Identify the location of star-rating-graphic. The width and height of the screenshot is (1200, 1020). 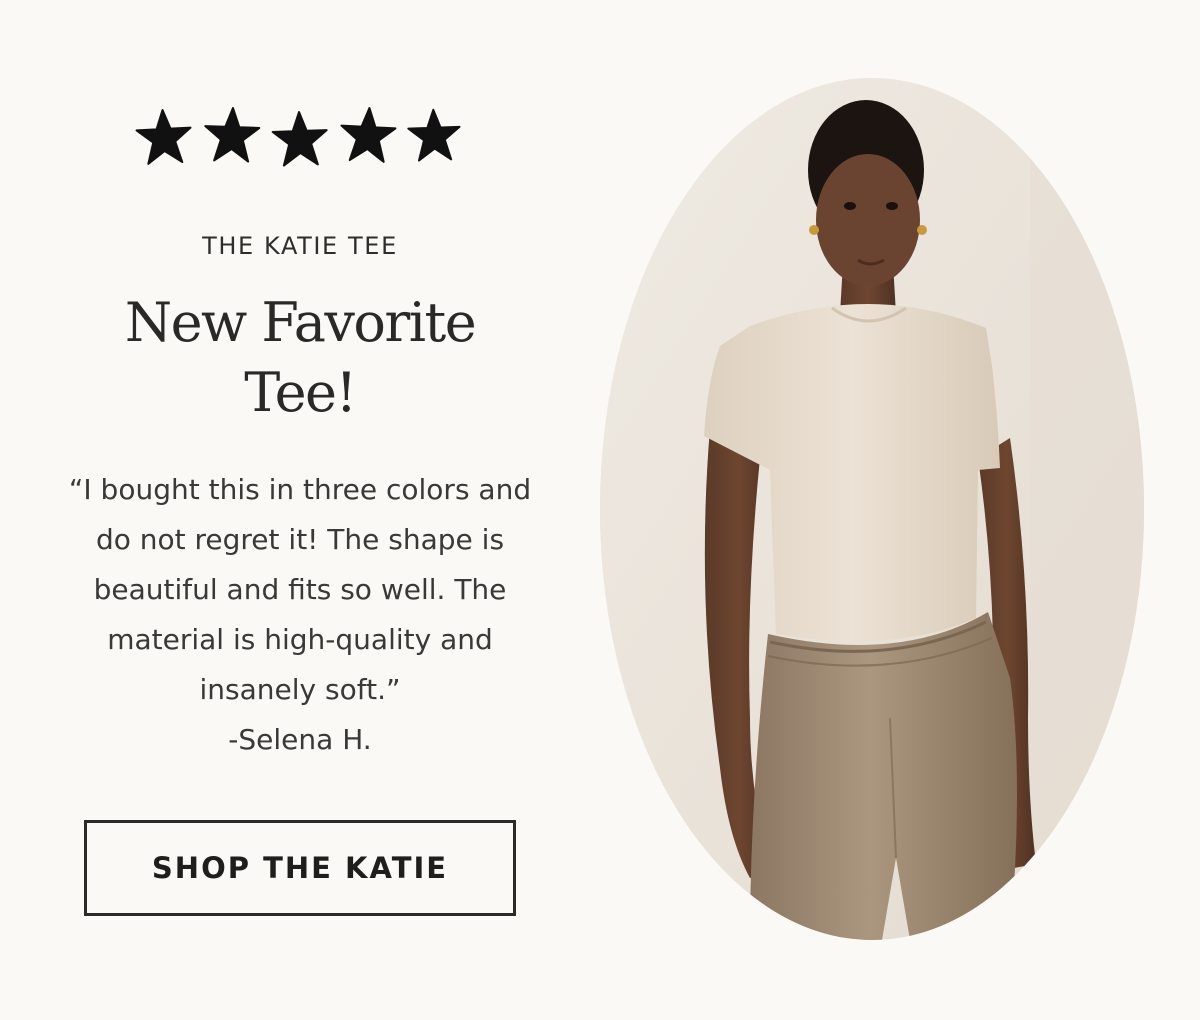
(298, 137).